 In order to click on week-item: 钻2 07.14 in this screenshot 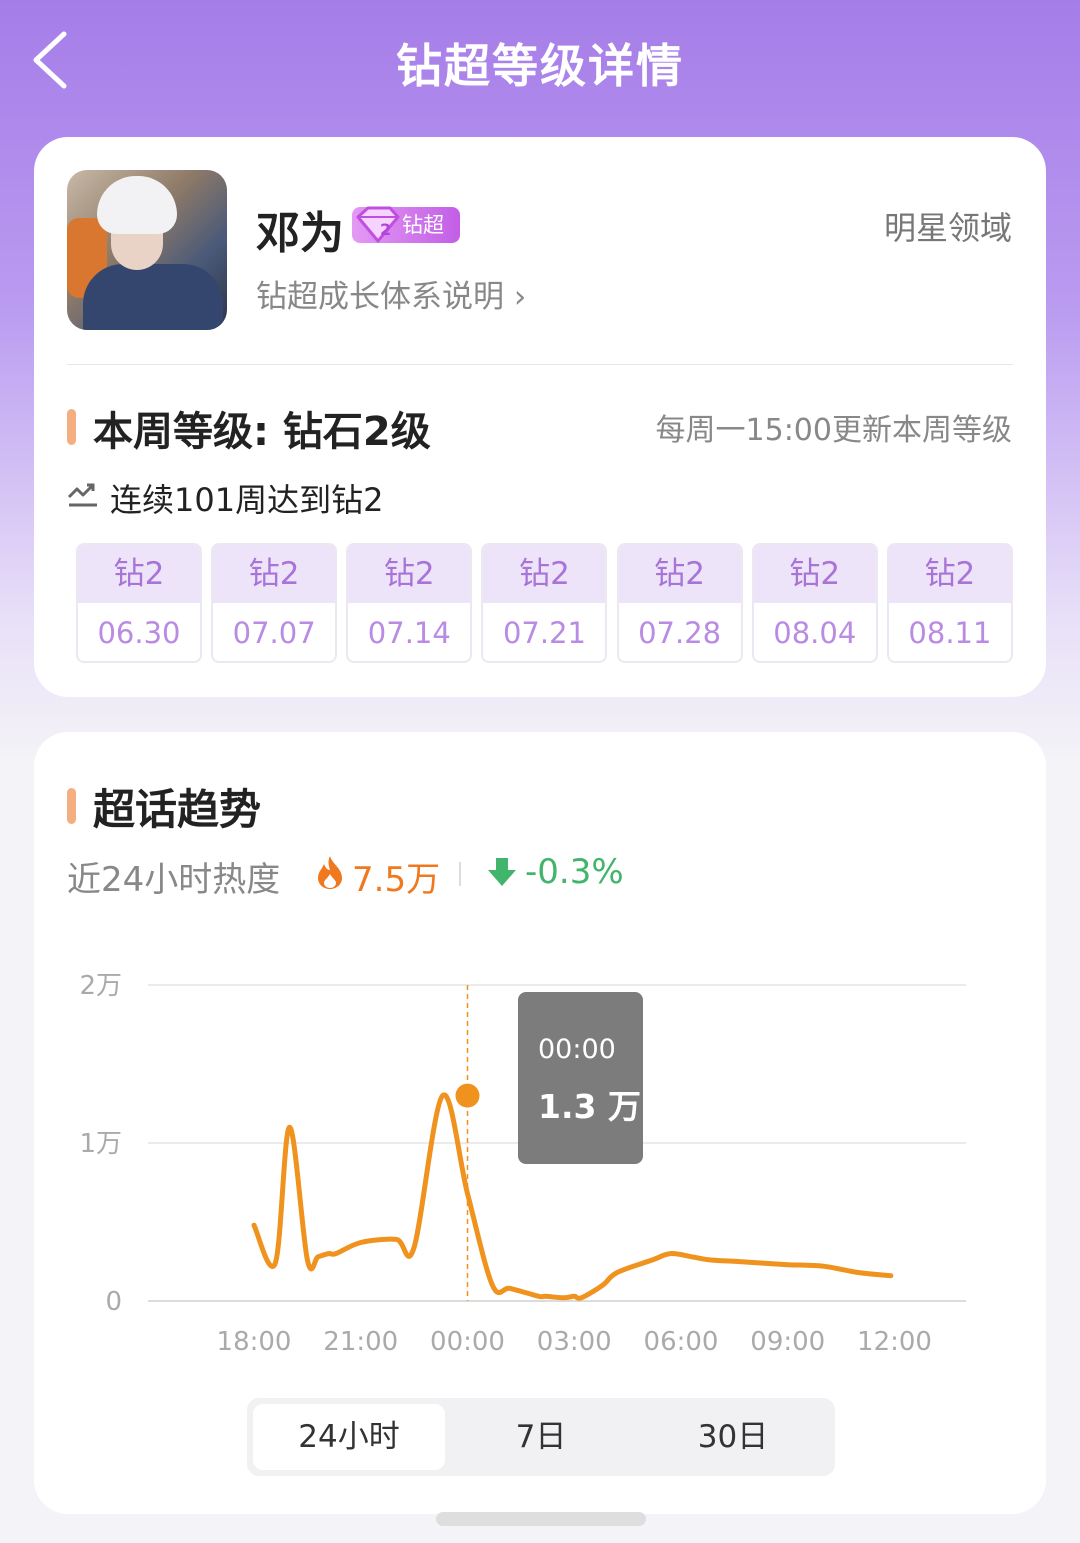, I will do `click(409, 603)`.